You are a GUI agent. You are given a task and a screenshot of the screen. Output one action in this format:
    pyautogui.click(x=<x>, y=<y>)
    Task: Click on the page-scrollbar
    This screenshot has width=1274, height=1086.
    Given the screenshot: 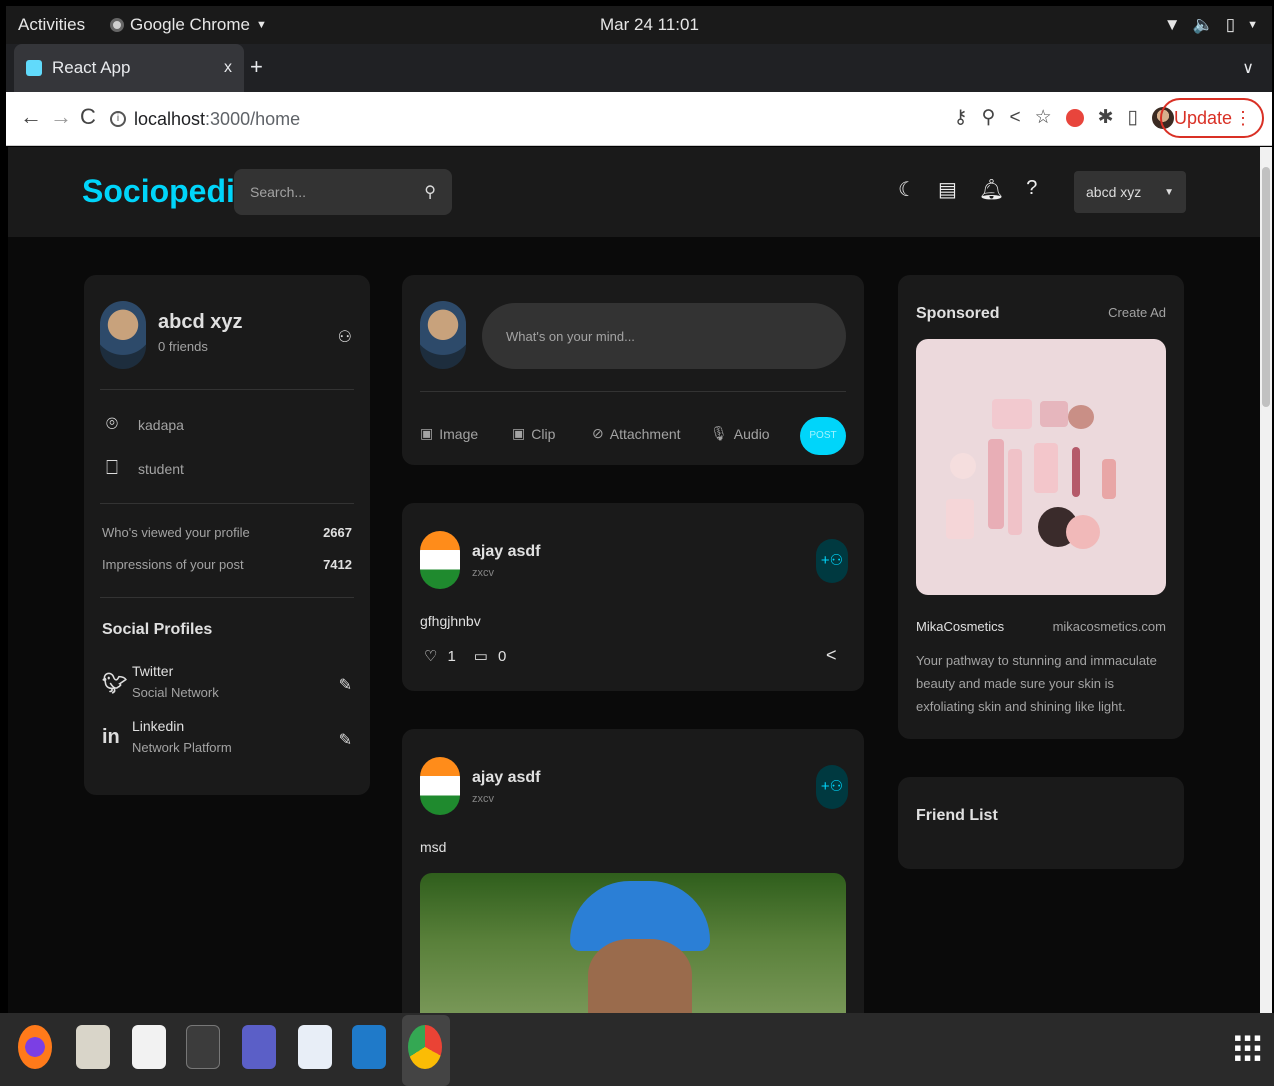 What is the action you would take?
    pyautogui.click(x=1266, y=580)
    